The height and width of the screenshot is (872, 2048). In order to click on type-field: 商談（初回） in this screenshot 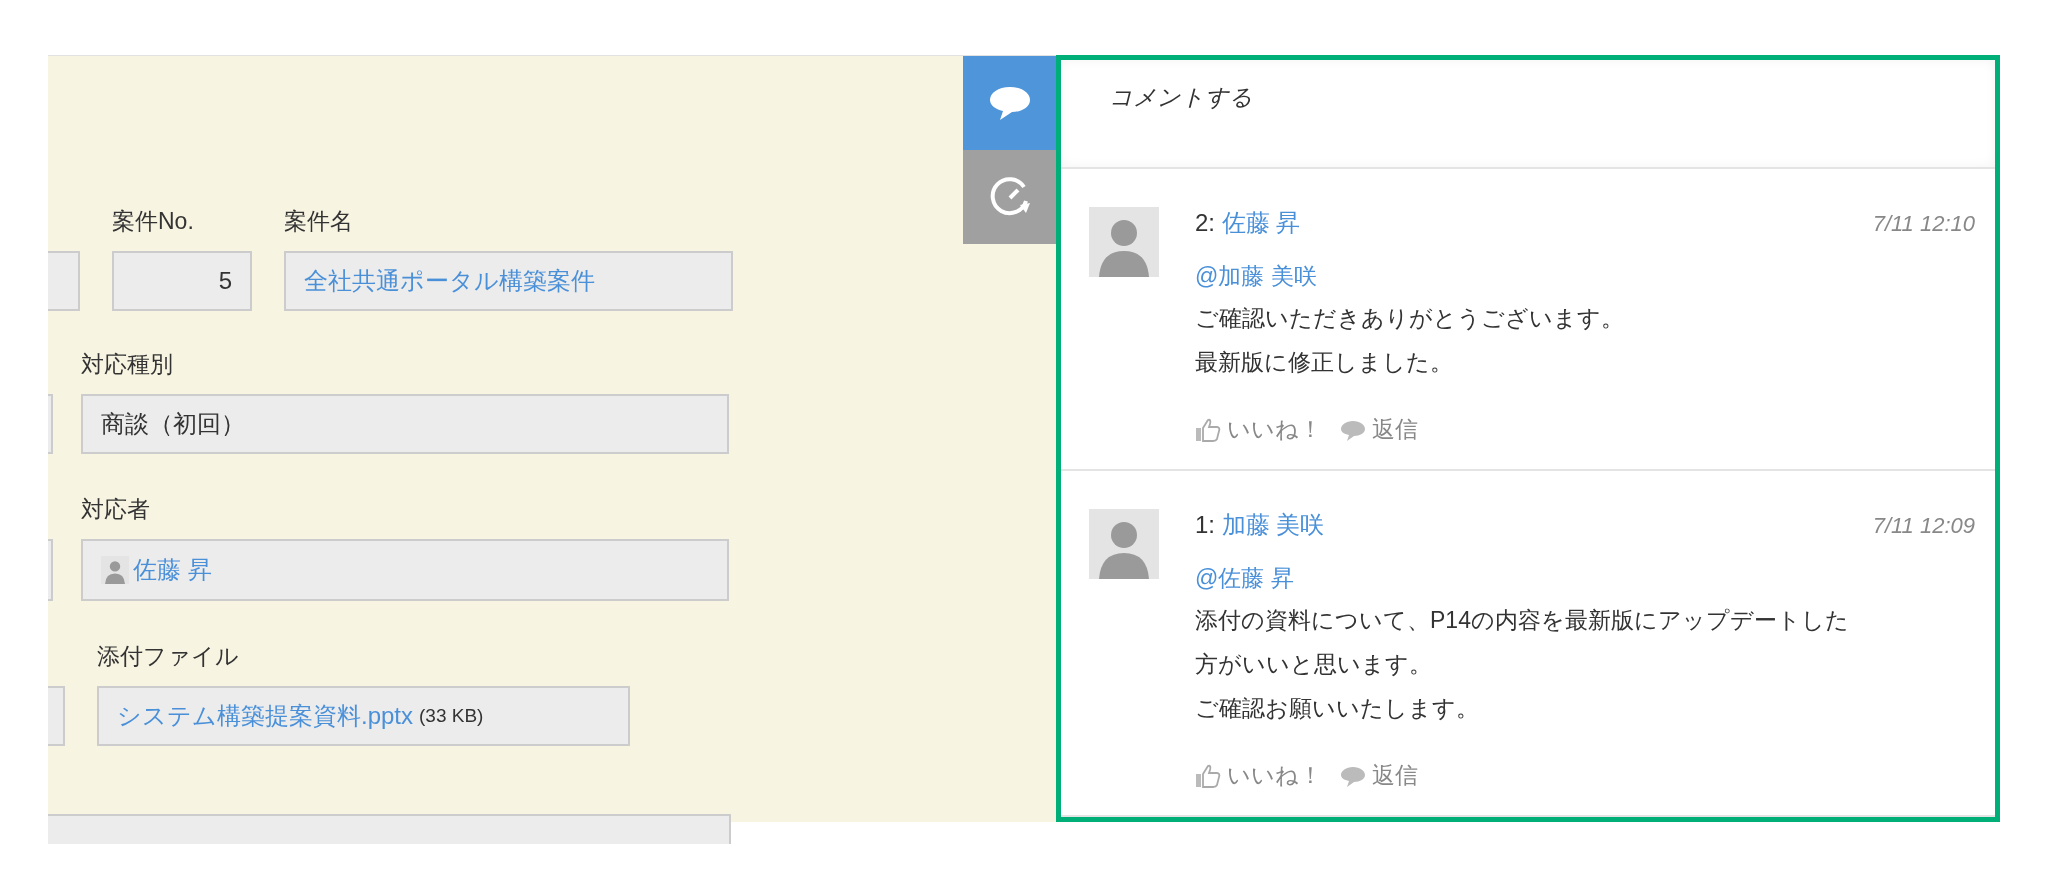, I will do `click(405, 424)`.